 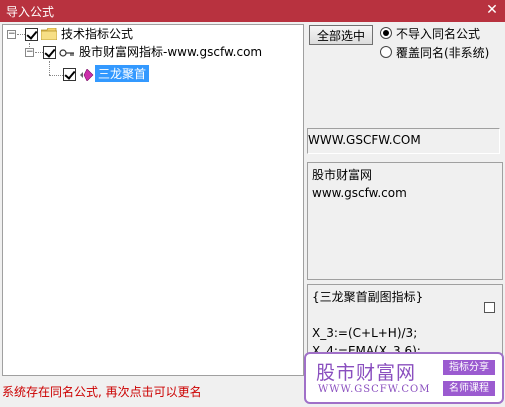 I want to click on code-line: X_3:=(C+L+H)/3;, so click(x=365, y=333).